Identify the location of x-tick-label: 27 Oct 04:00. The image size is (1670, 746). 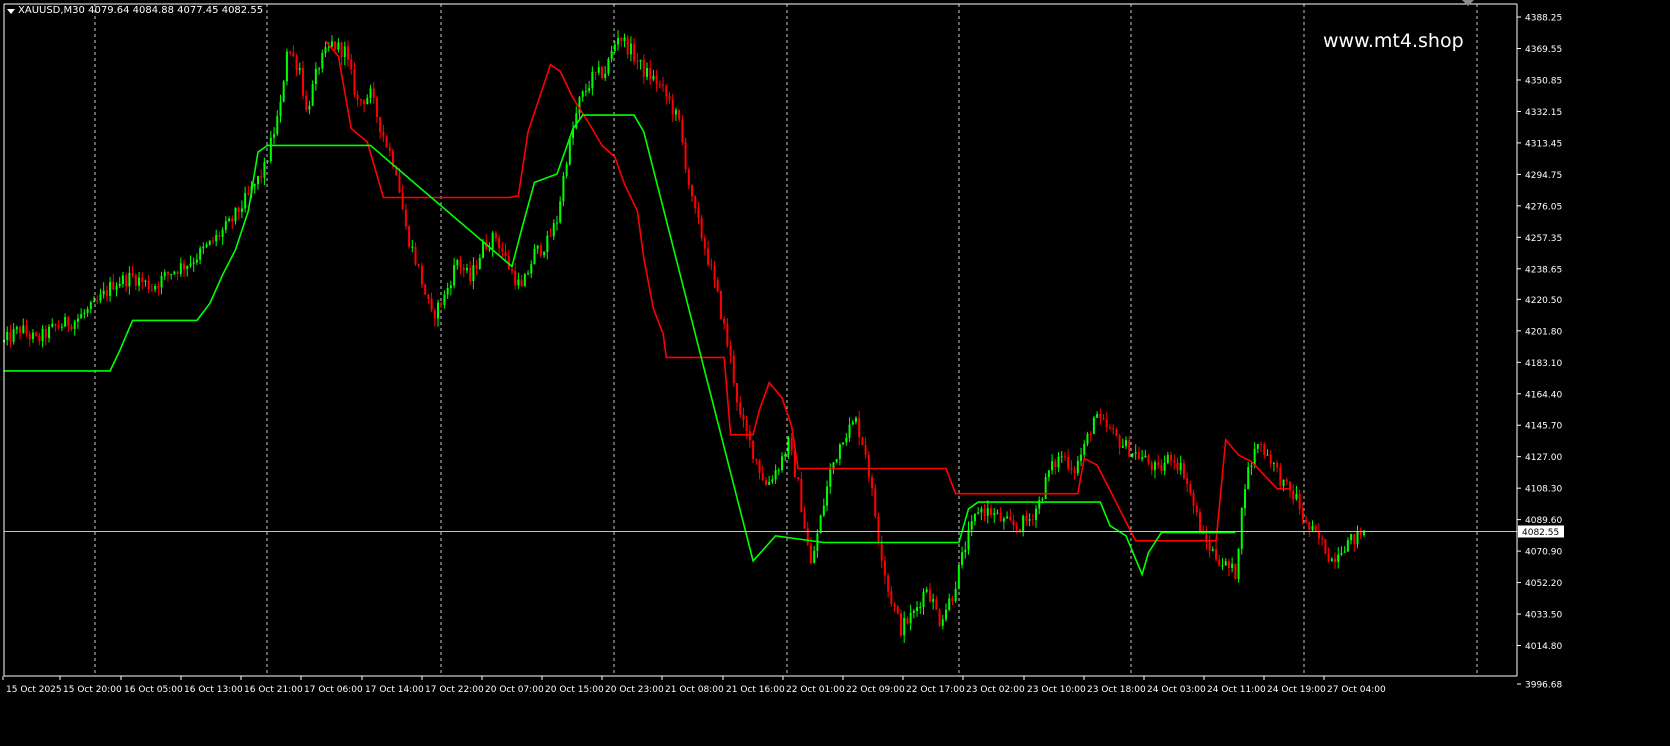
(1356, 690).